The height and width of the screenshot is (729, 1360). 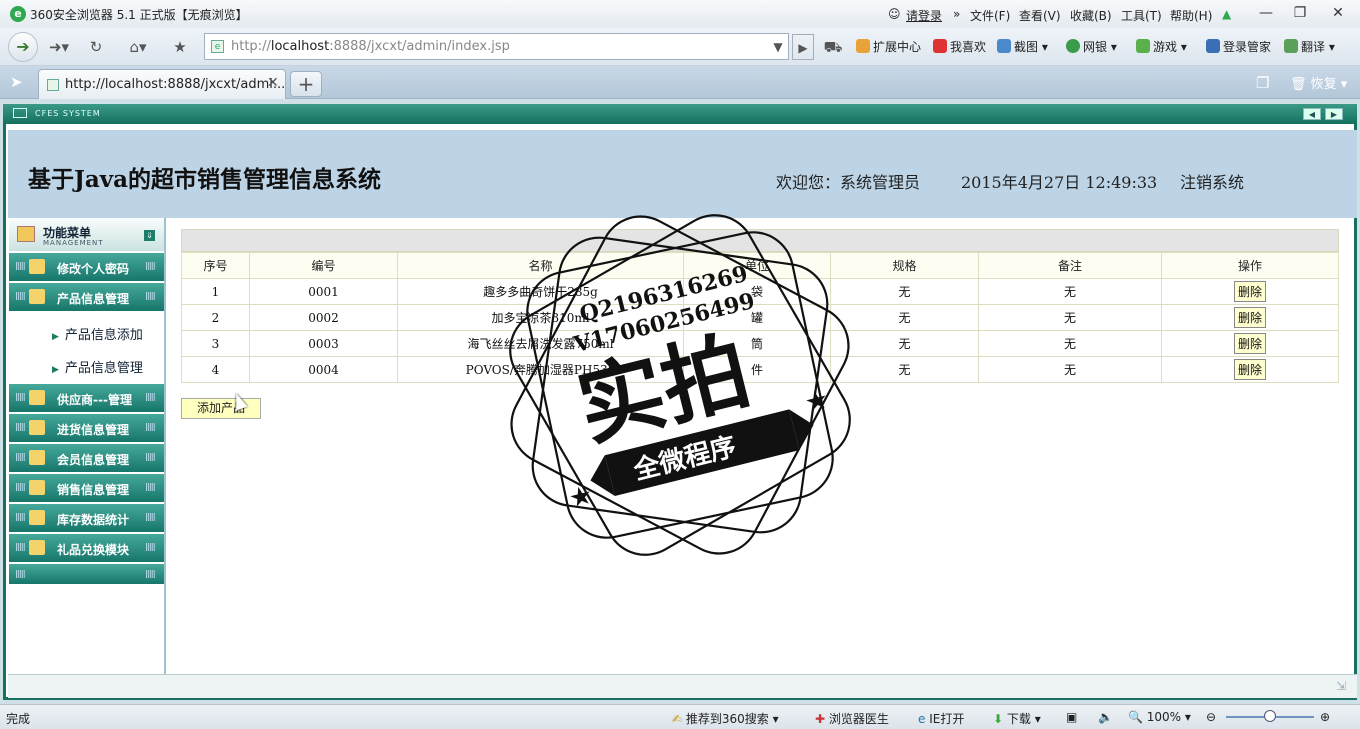 I want to click on scroll-right-button: ▶, so click(x=1334, y=114).